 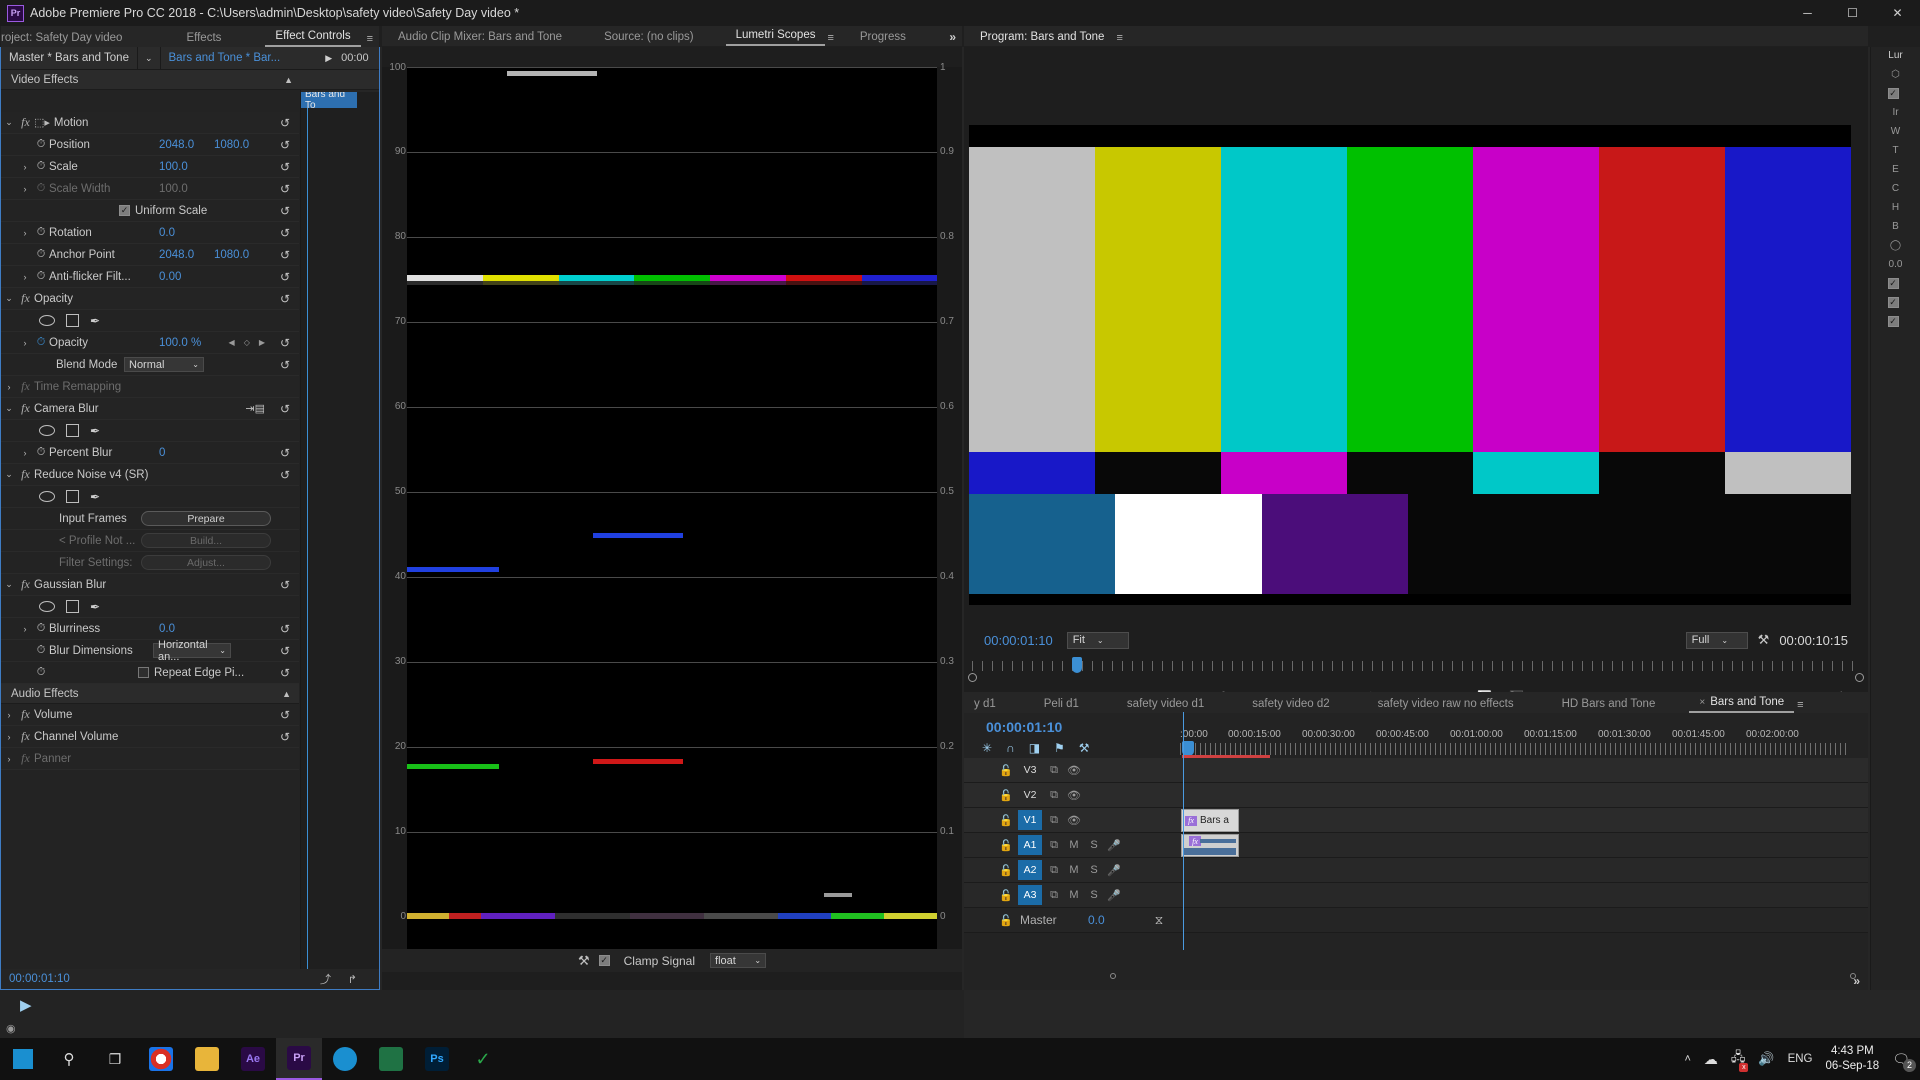 I want to click on param-value: 100.0 %, so click(x=180, y=343).